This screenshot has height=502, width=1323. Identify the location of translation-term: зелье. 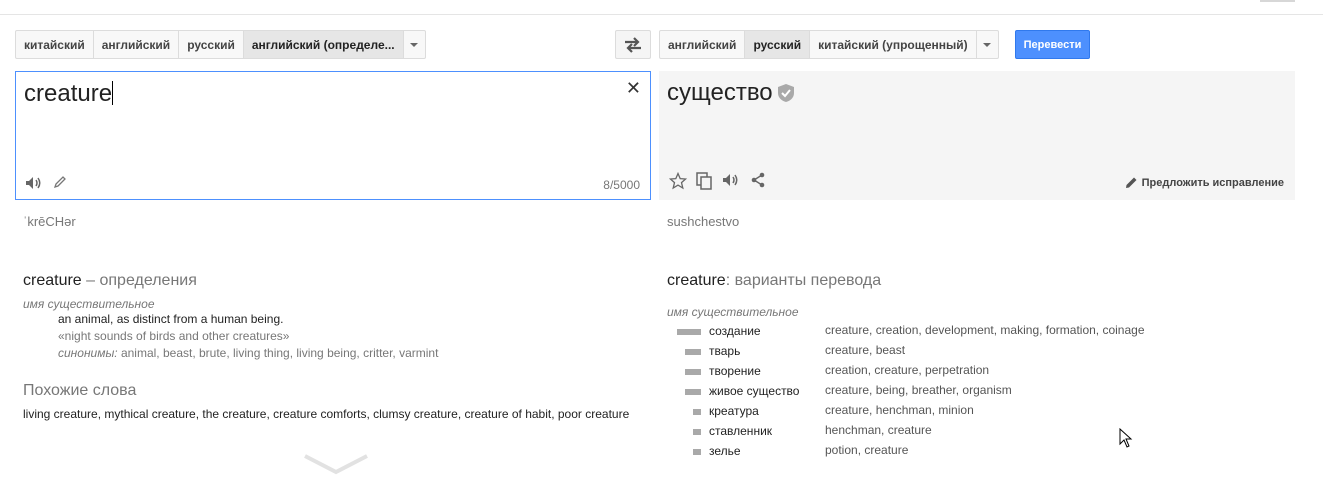
(725, 451).